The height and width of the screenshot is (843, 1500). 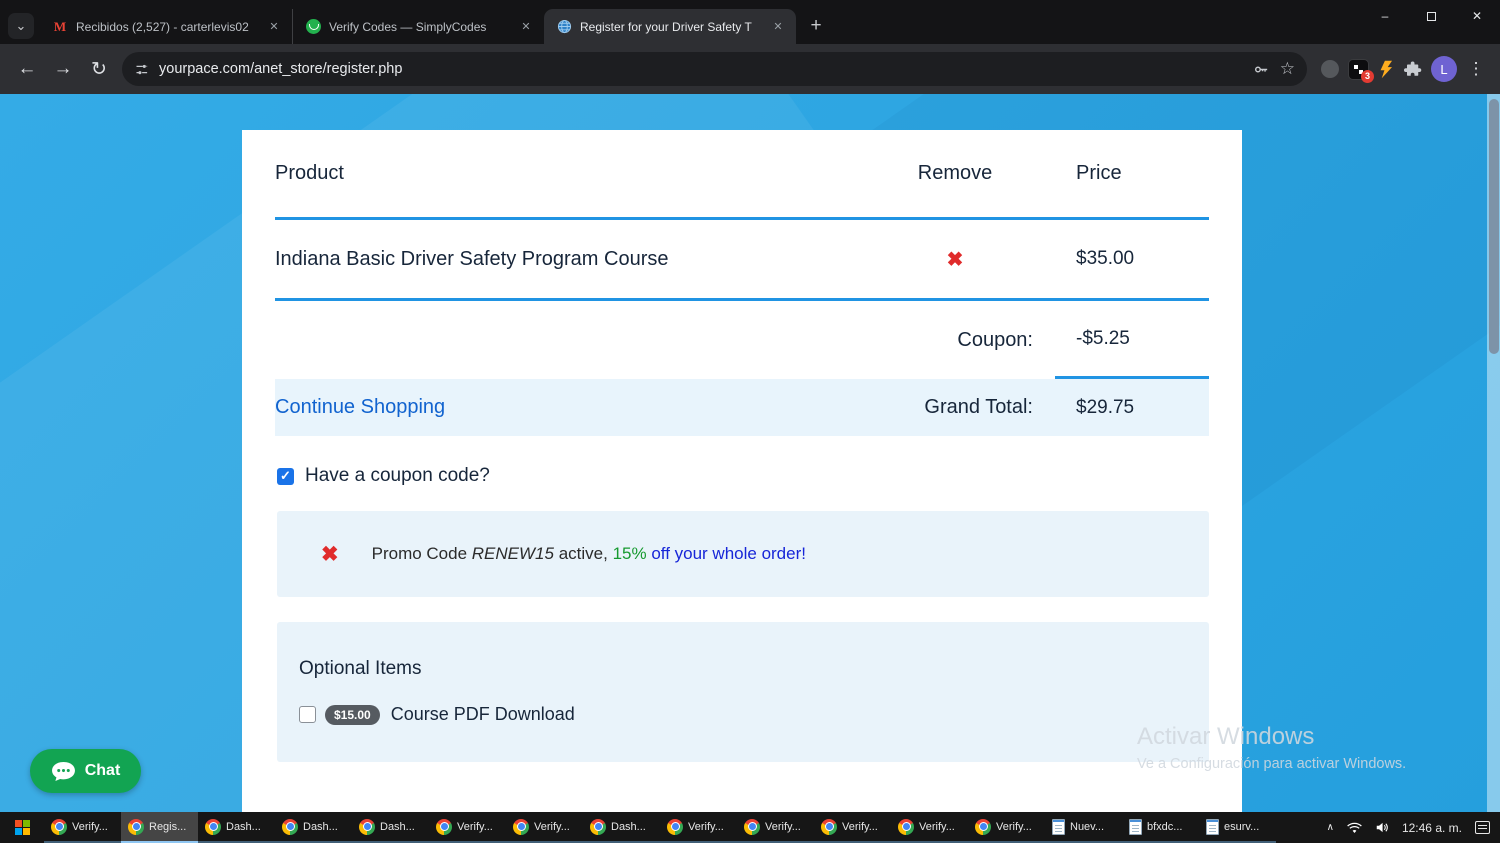 What do you see at coordinates (978, 407) in the screenshot?
I see `grand-total-label: Grand Total:` at bounding box center [978, 407].